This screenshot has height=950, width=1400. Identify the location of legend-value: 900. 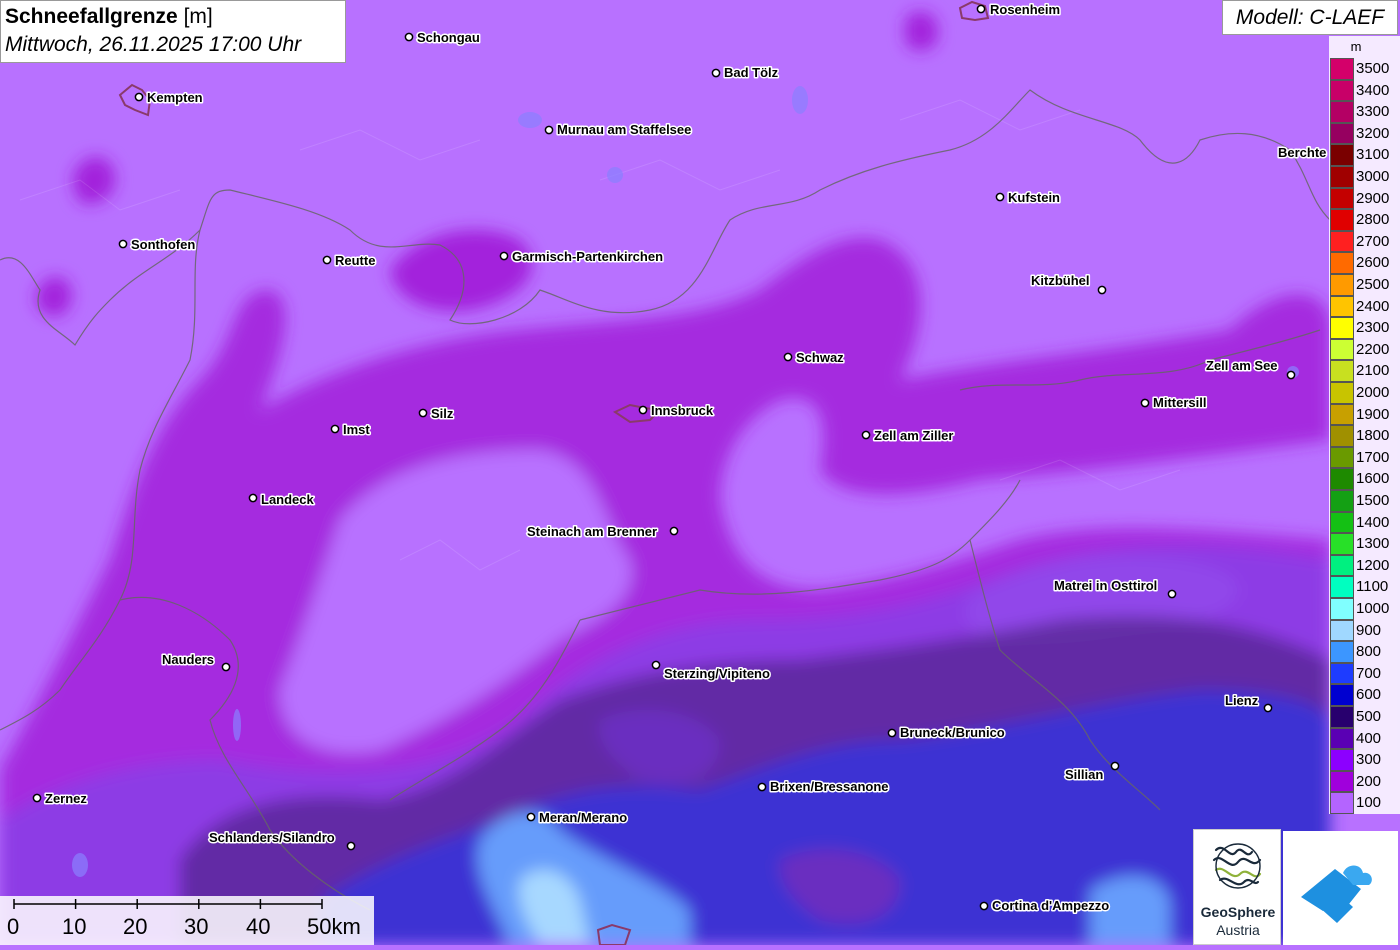
(1369, 630).